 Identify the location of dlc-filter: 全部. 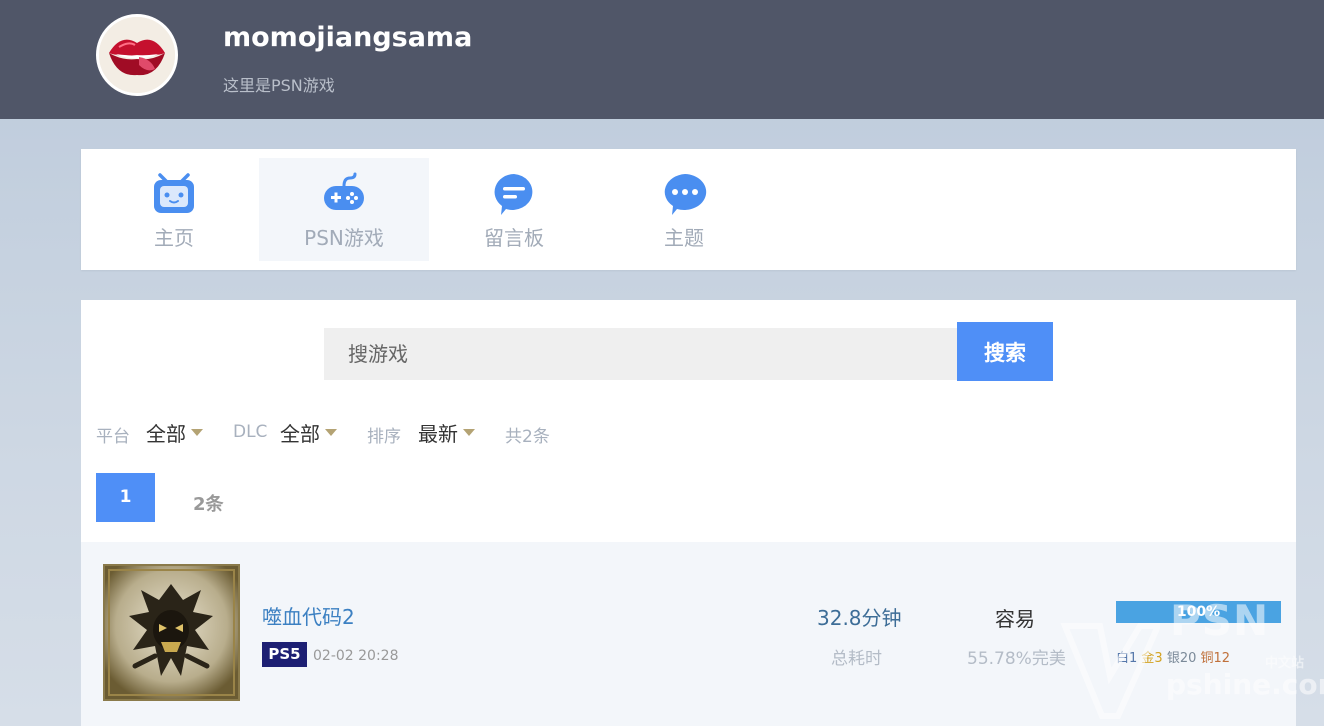
(308, 432).